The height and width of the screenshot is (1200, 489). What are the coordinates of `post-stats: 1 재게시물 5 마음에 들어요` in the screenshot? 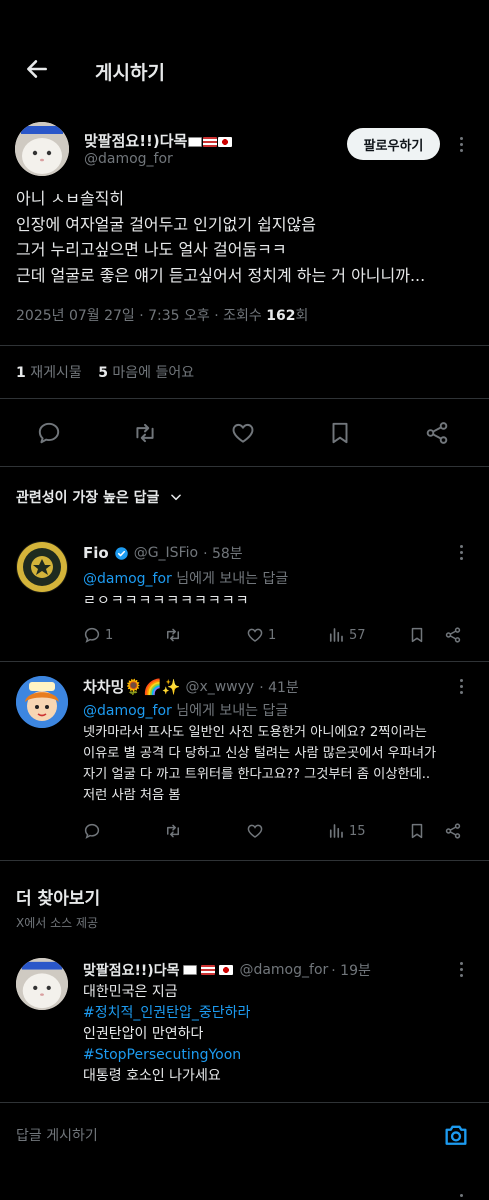 It's located at (105, 372).